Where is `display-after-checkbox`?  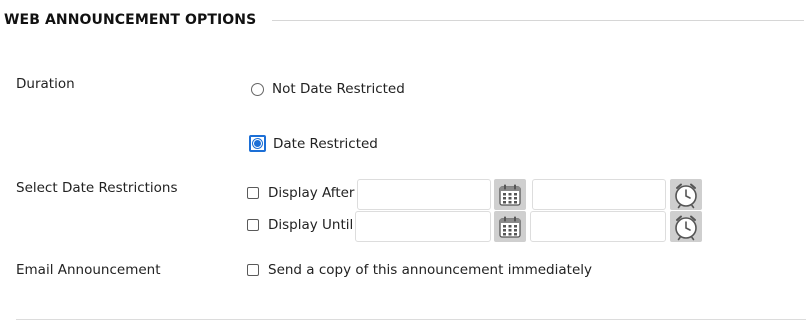 display-after-checkbox is located at coordinates (253, 193).